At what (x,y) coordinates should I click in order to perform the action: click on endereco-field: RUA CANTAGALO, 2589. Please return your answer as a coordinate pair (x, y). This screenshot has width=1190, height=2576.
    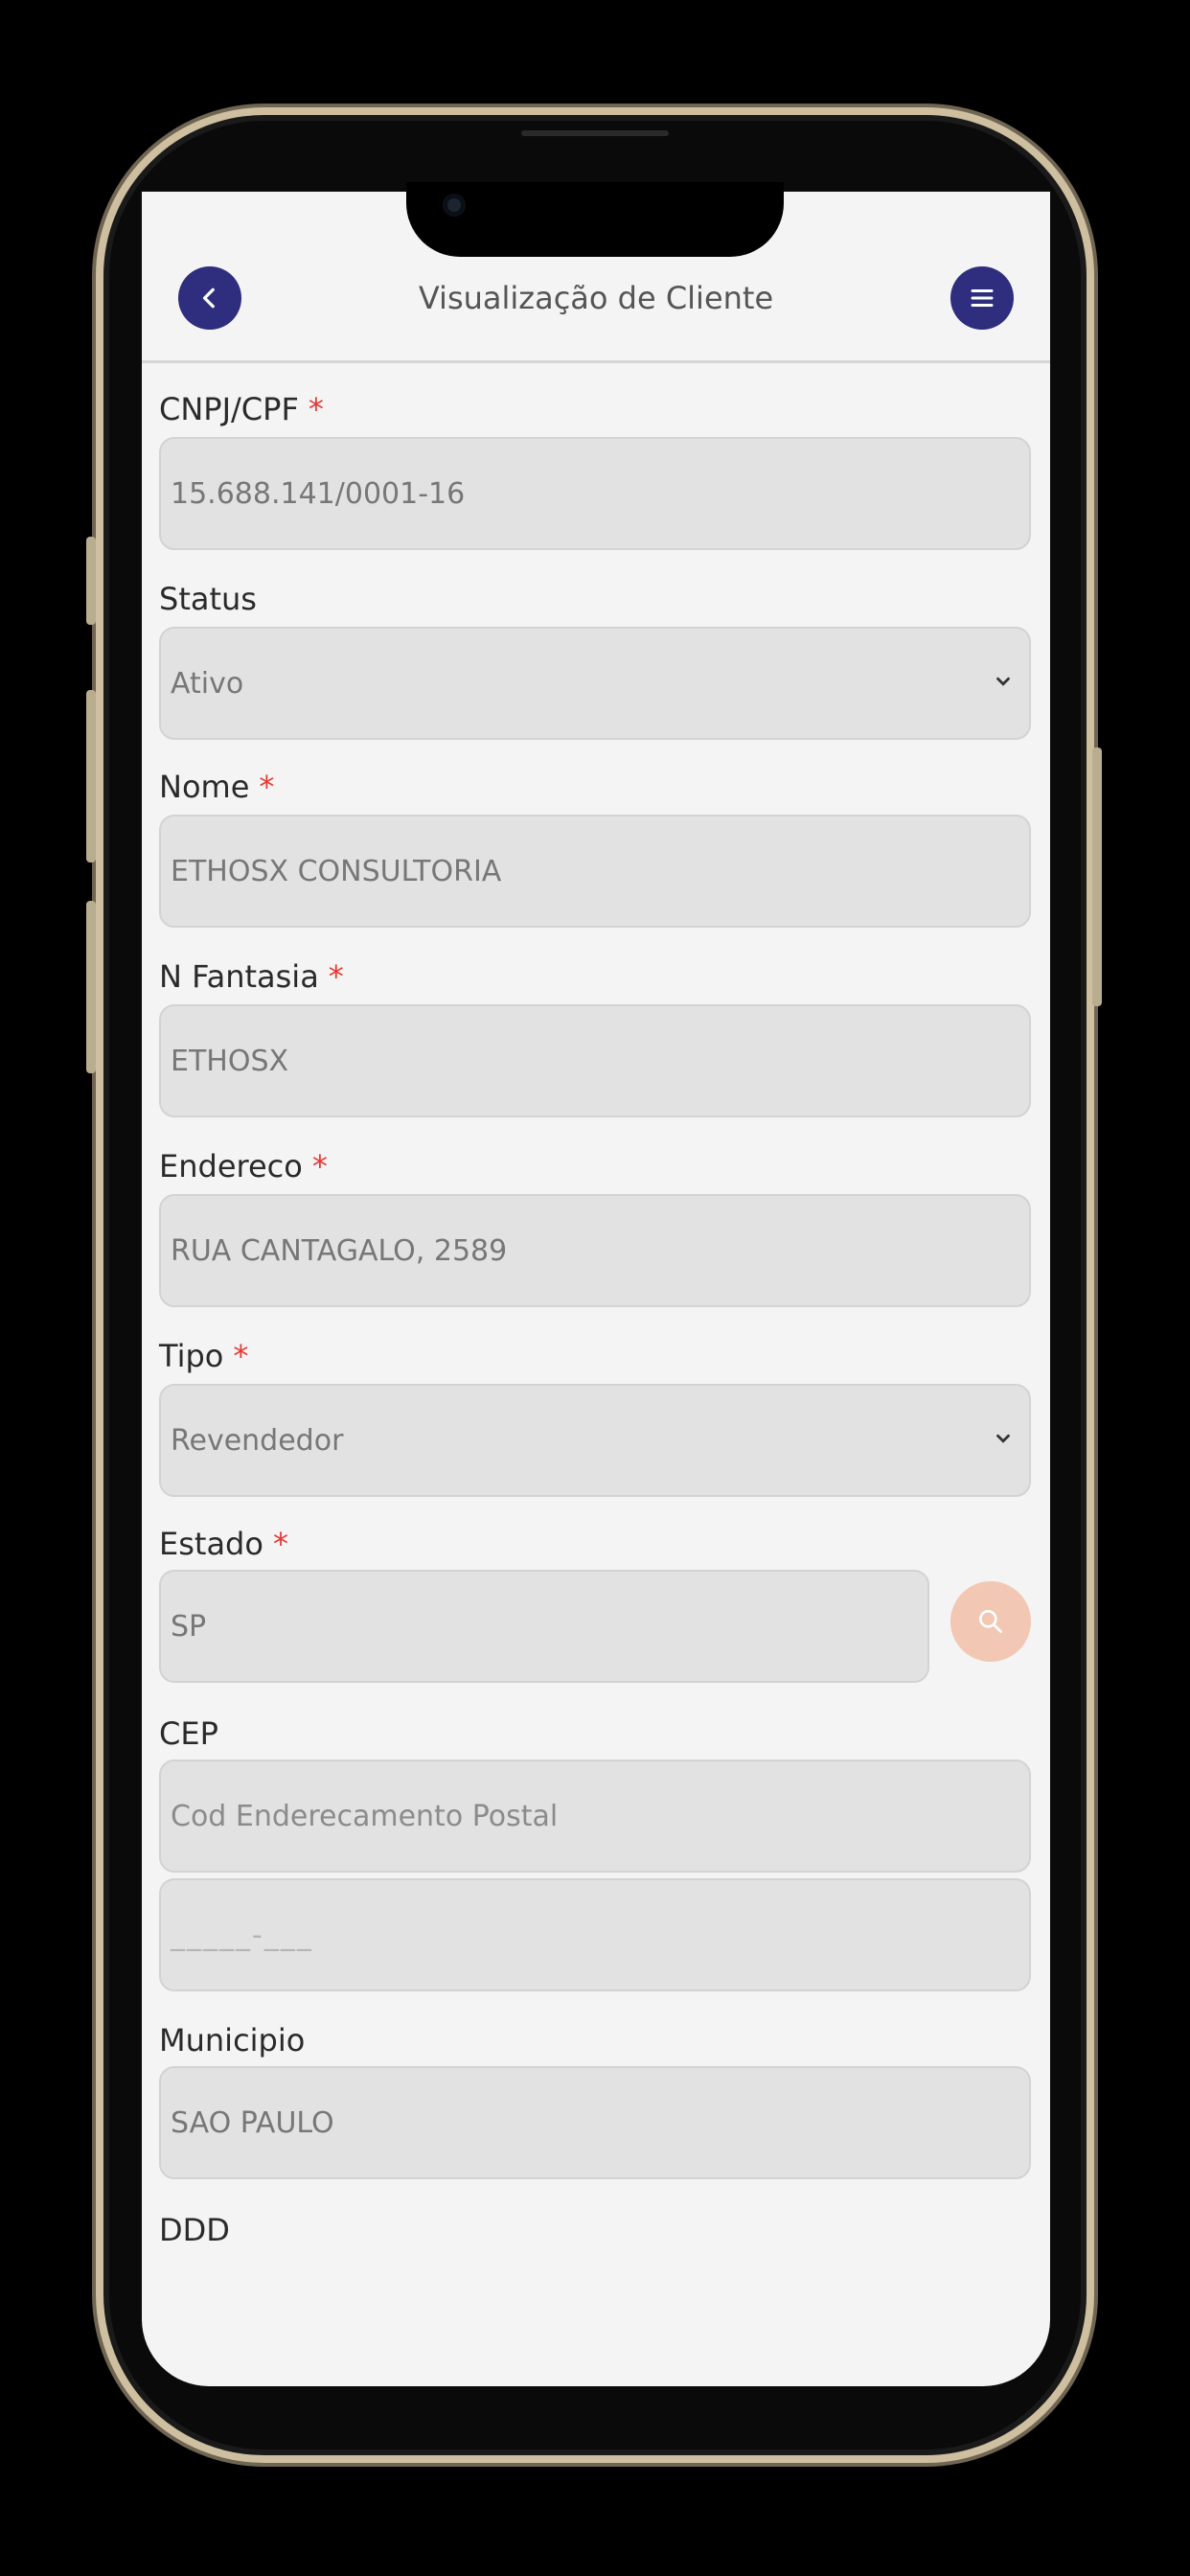
    Looking at the image, I should click on (595, 1250).